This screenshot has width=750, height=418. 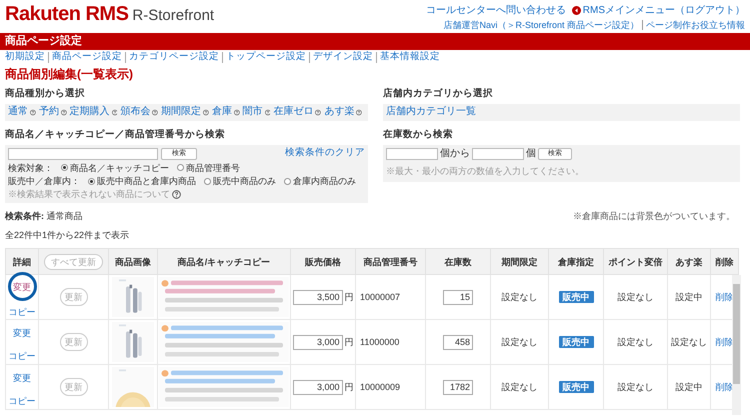 What do you see at coordinates (663, 10) in the screenshot?
I see `header-link: RMSメインメニュー（ログアウト）` at bounding box center [663, 10].